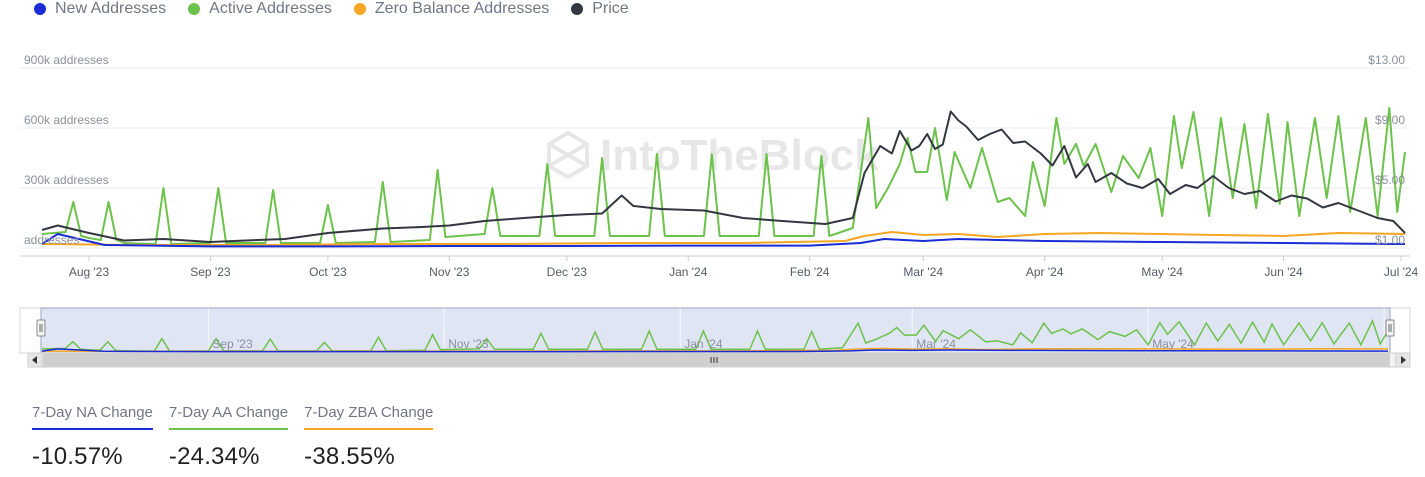  What do you see at coordinates (449, 272) in the screenshot?
I see `x-tick-label: Nov '23` at bounding box center [449, 272].